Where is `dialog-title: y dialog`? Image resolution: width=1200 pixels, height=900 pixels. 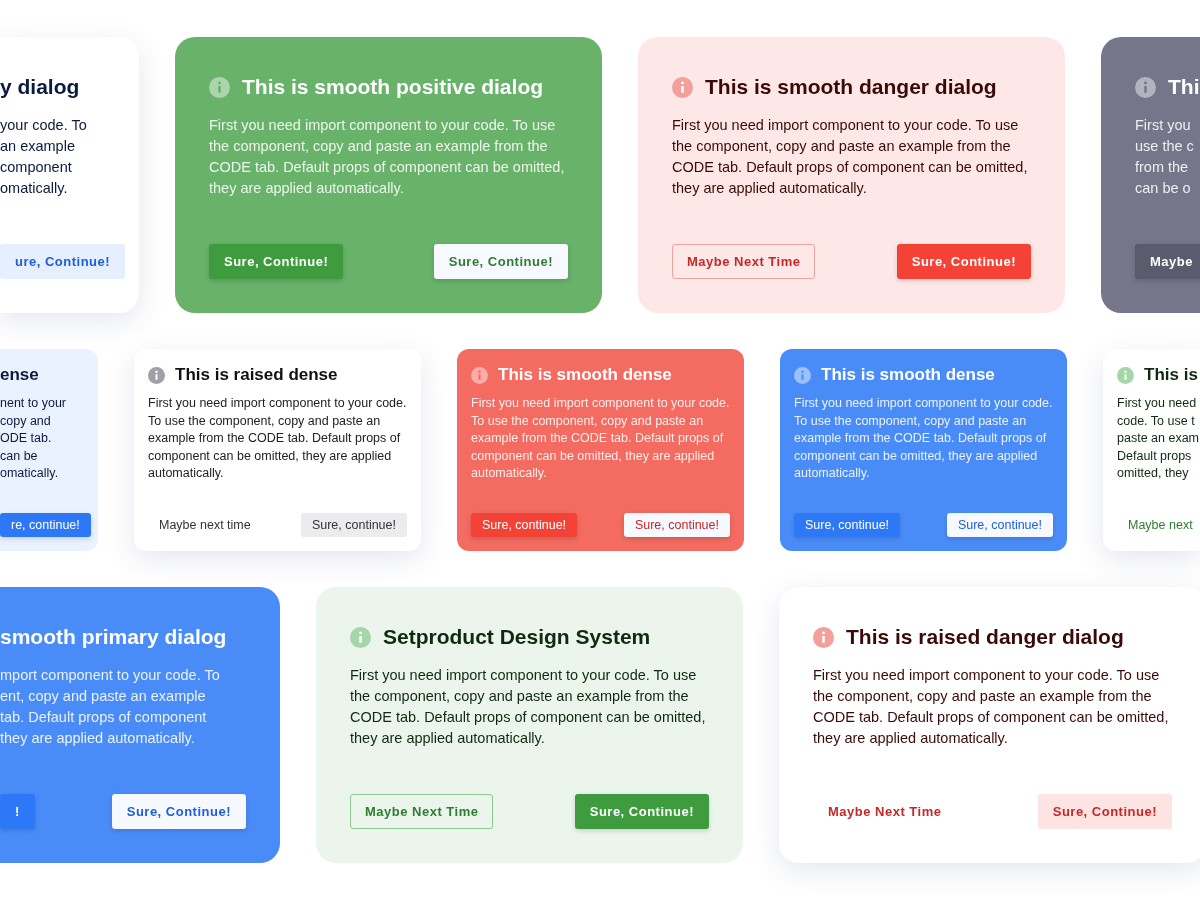
dialog-title: y dialog is located at coordinates (40, 87).